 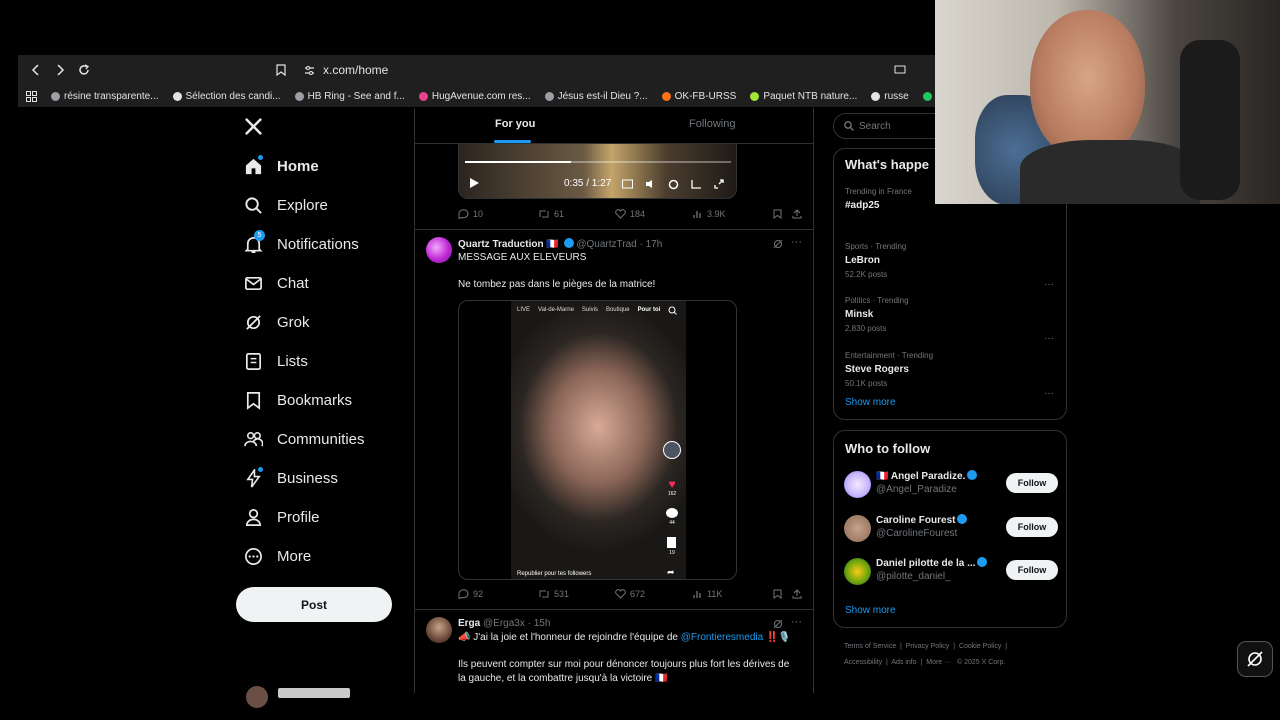 I want to click on mention-link: @Frontieresmedia, so click(x=722, y=637).